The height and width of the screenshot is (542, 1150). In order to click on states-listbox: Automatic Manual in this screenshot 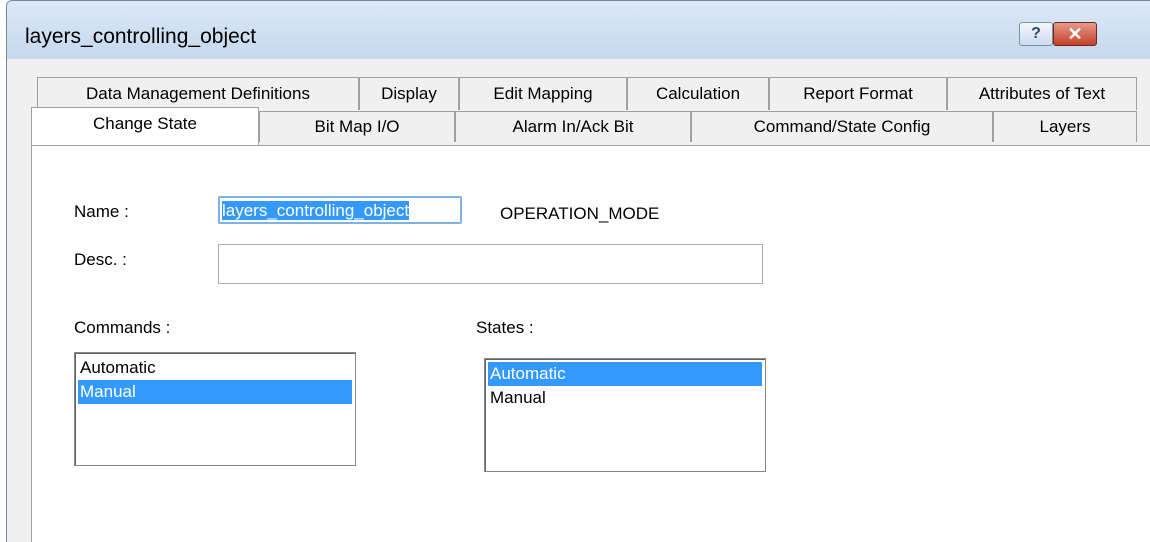, I will do `click(625, 415)`.